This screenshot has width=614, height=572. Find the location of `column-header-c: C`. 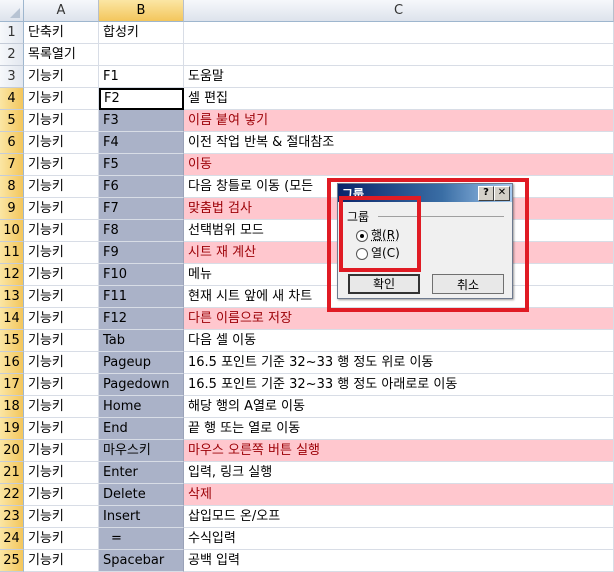

column-header-c: C is located at coordinates (399, 11).